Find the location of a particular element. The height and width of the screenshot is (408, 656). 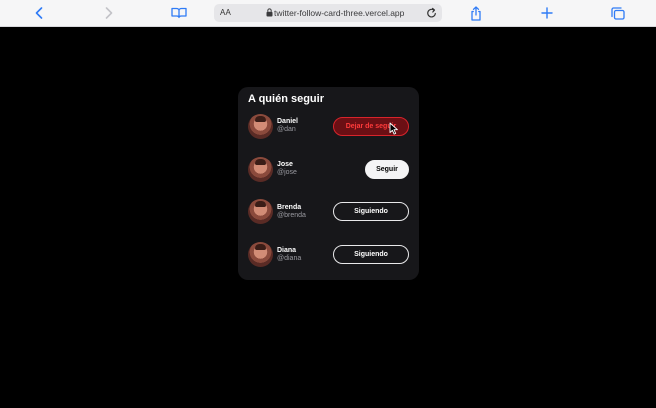

user-row-jose: Jose @jose Seguir is located at coordinates (328, 169).